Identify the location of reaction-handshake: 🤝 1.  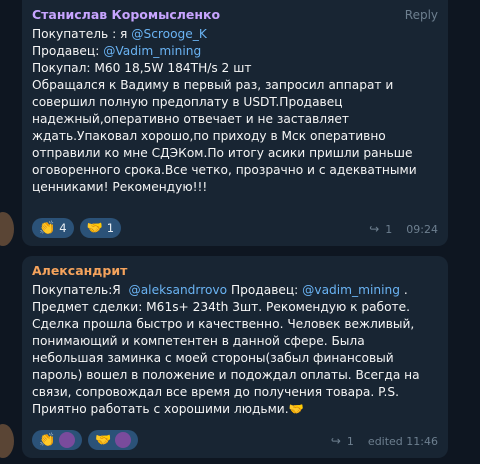
(100, 228).